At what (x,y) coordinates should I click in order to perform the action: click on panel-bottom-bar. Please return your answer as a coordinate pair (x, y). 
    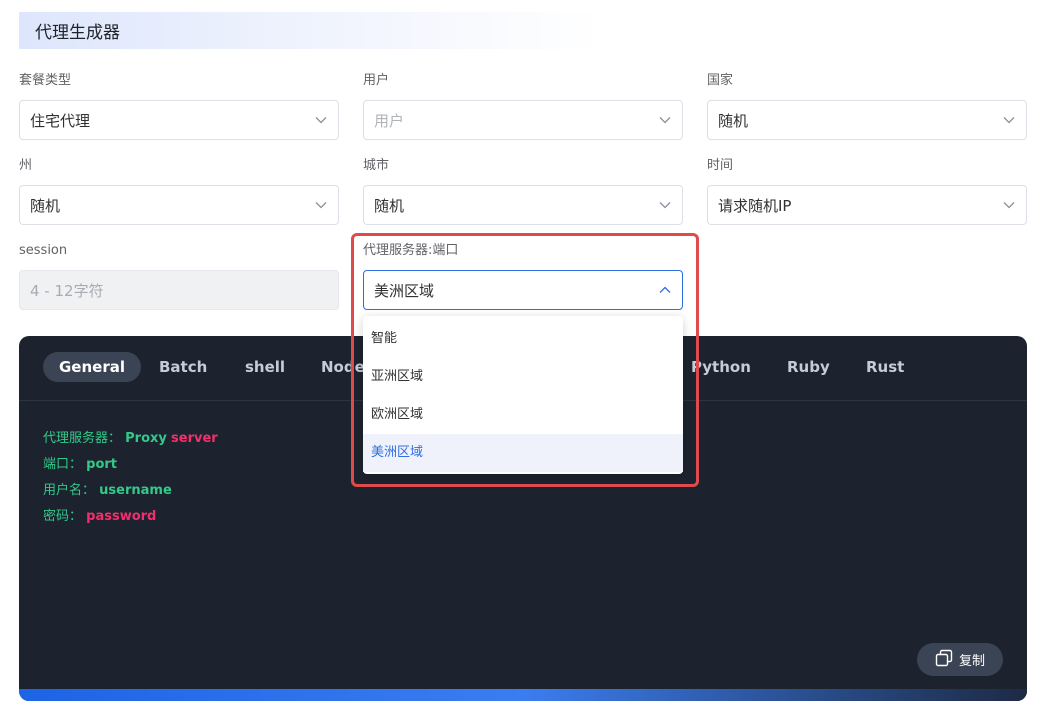
    Looking at the image, I should click on (523, 695).